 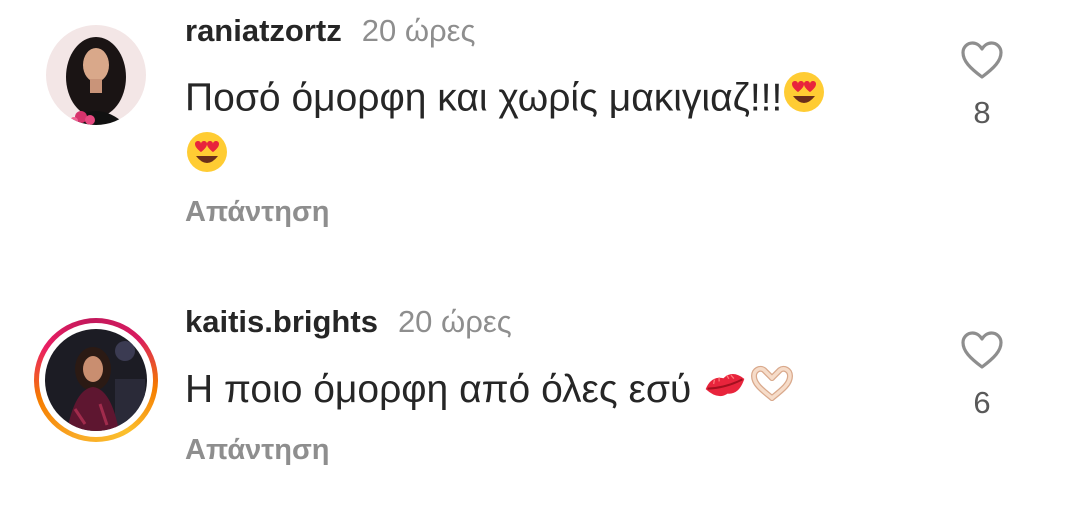 I want to click on like-count: 6, so click(x=982, y=402).